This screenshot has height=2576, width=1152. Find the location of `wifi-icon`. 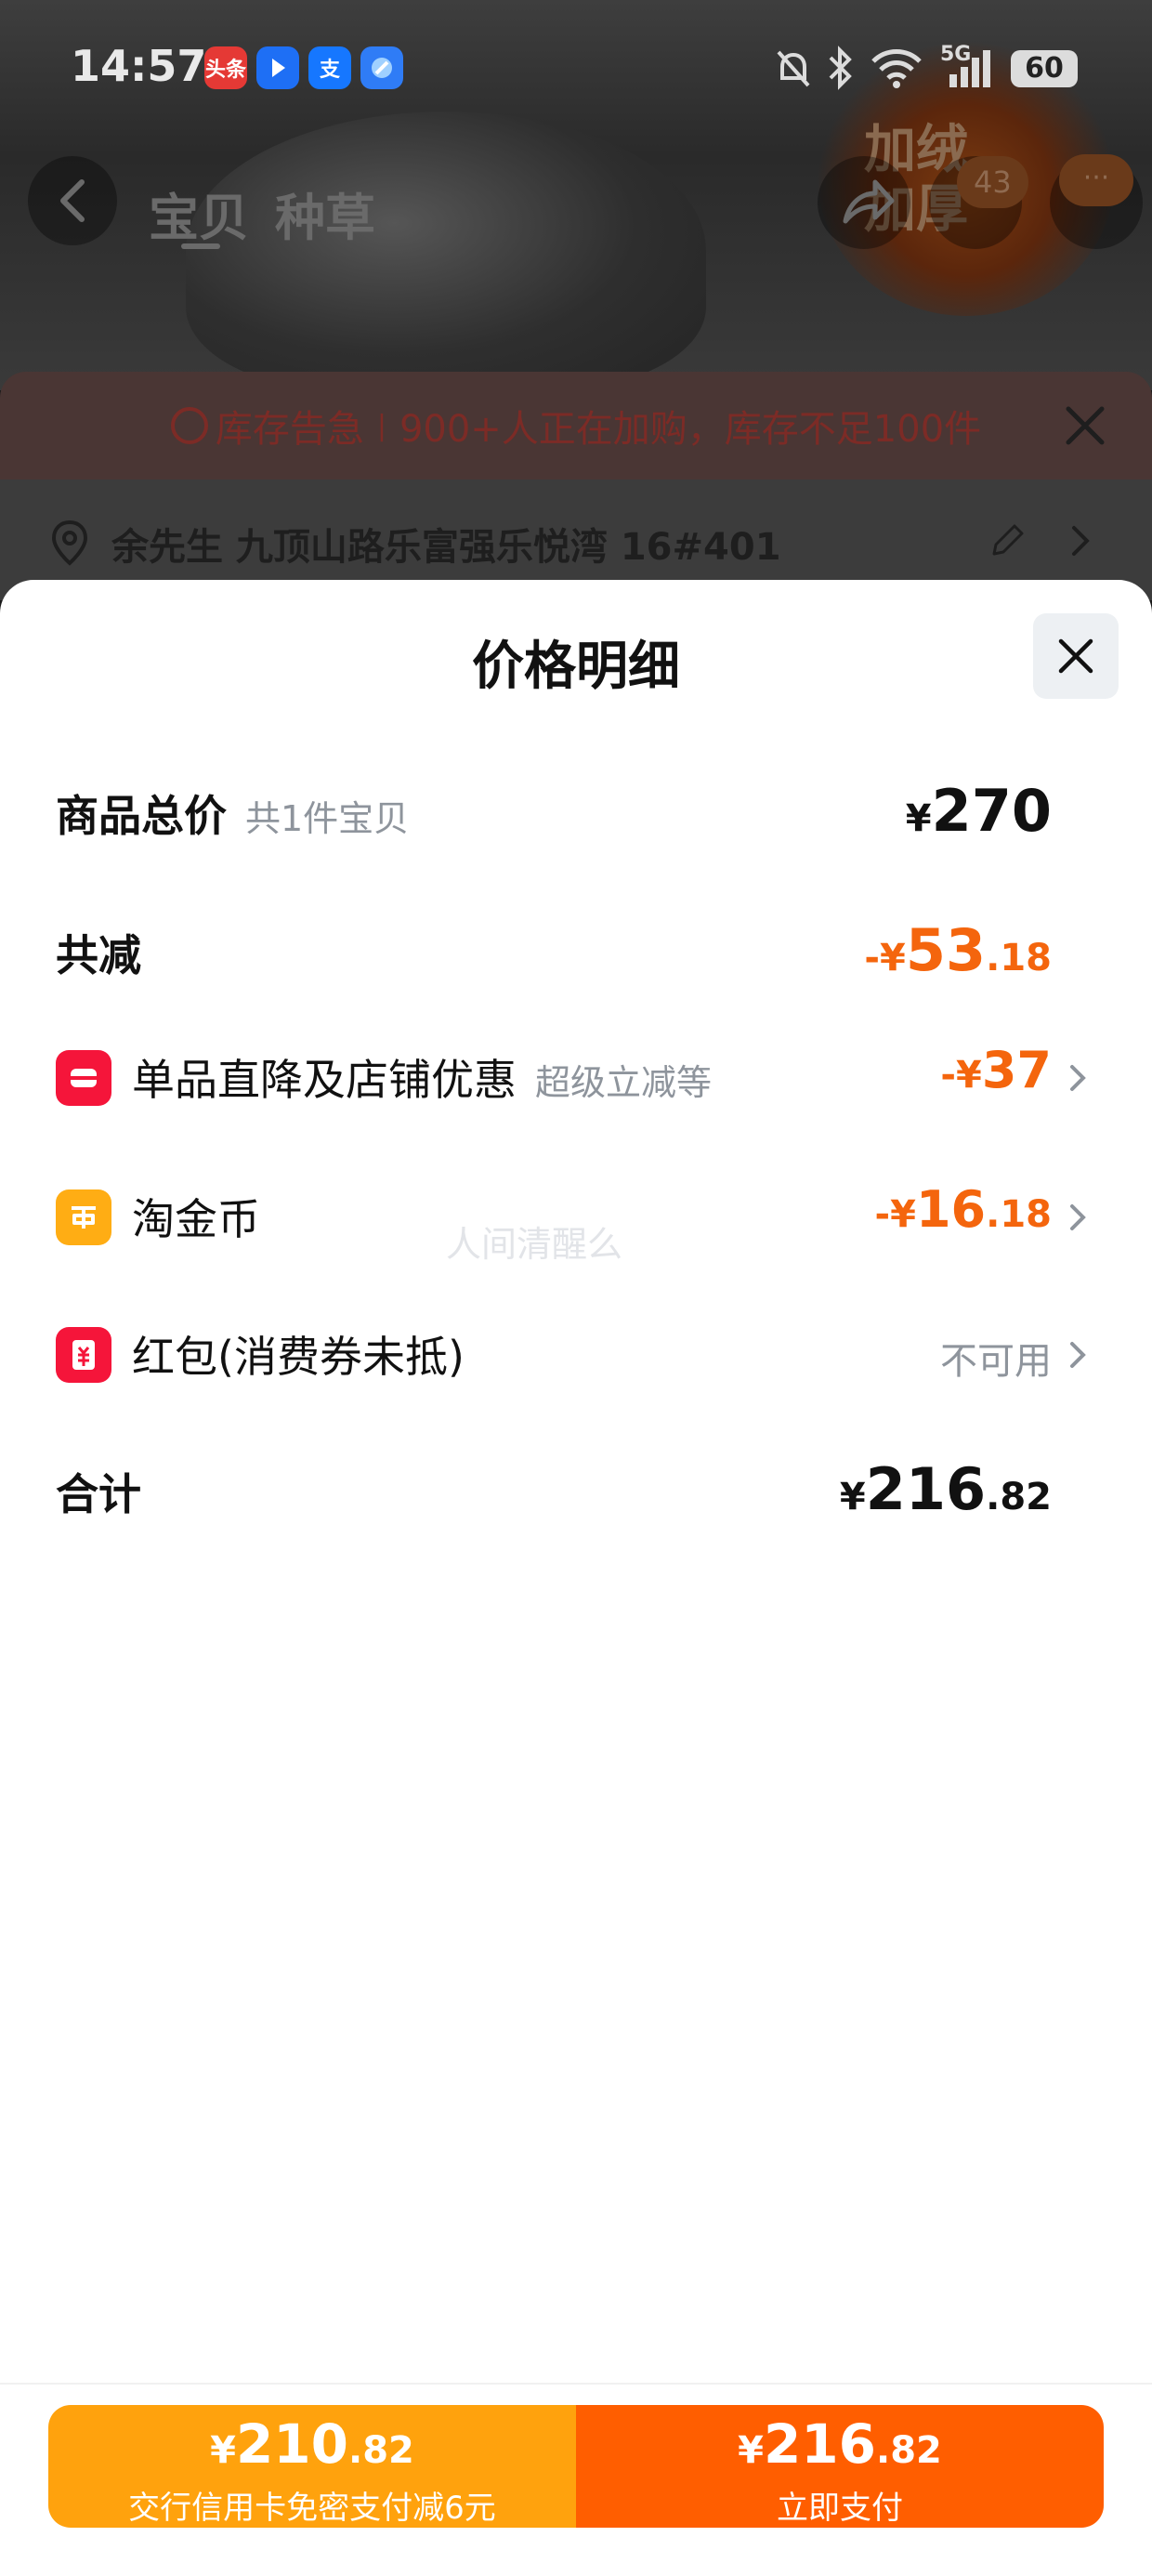

wifi-icon is located at coordinates (896, 68).